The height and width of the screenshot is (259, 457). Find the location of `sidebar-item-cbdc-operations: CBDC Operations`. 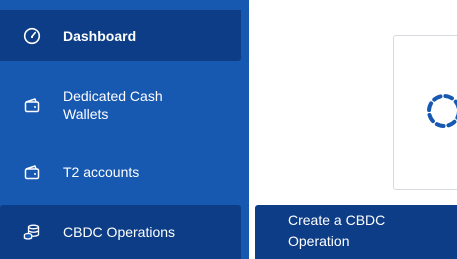

sidebar-item-cbdc-operations: CBDC Operations is located at coordinates (120, 232).